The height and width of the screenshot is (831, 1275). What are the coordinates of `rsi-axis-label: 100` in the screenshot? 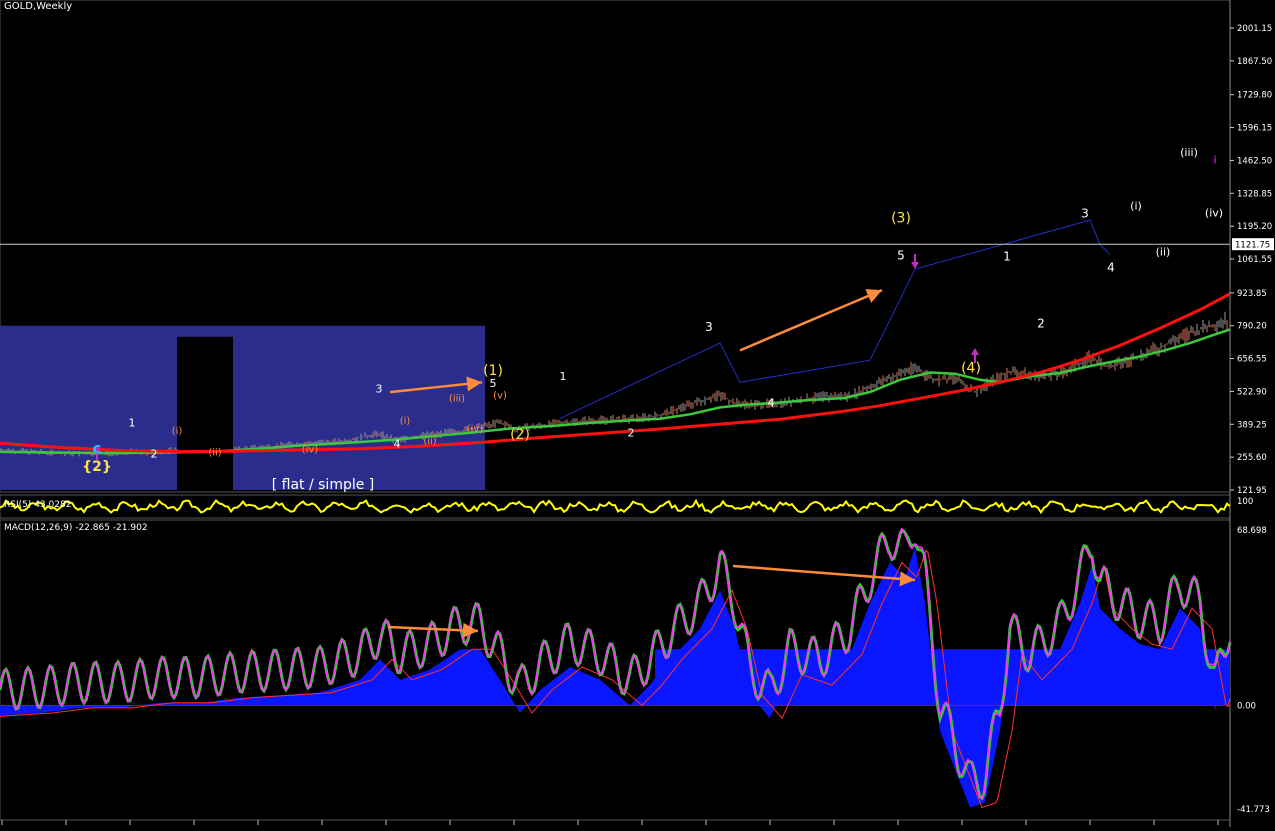 It's located at (1245, 502).